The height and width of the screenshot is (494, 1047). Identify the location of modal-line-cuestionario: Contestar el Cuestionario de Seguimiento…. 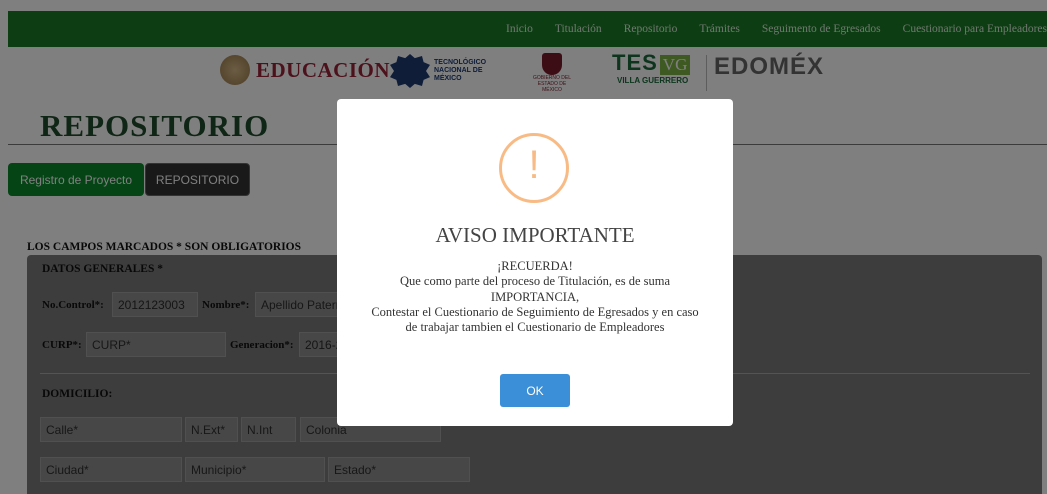
(535, 319).